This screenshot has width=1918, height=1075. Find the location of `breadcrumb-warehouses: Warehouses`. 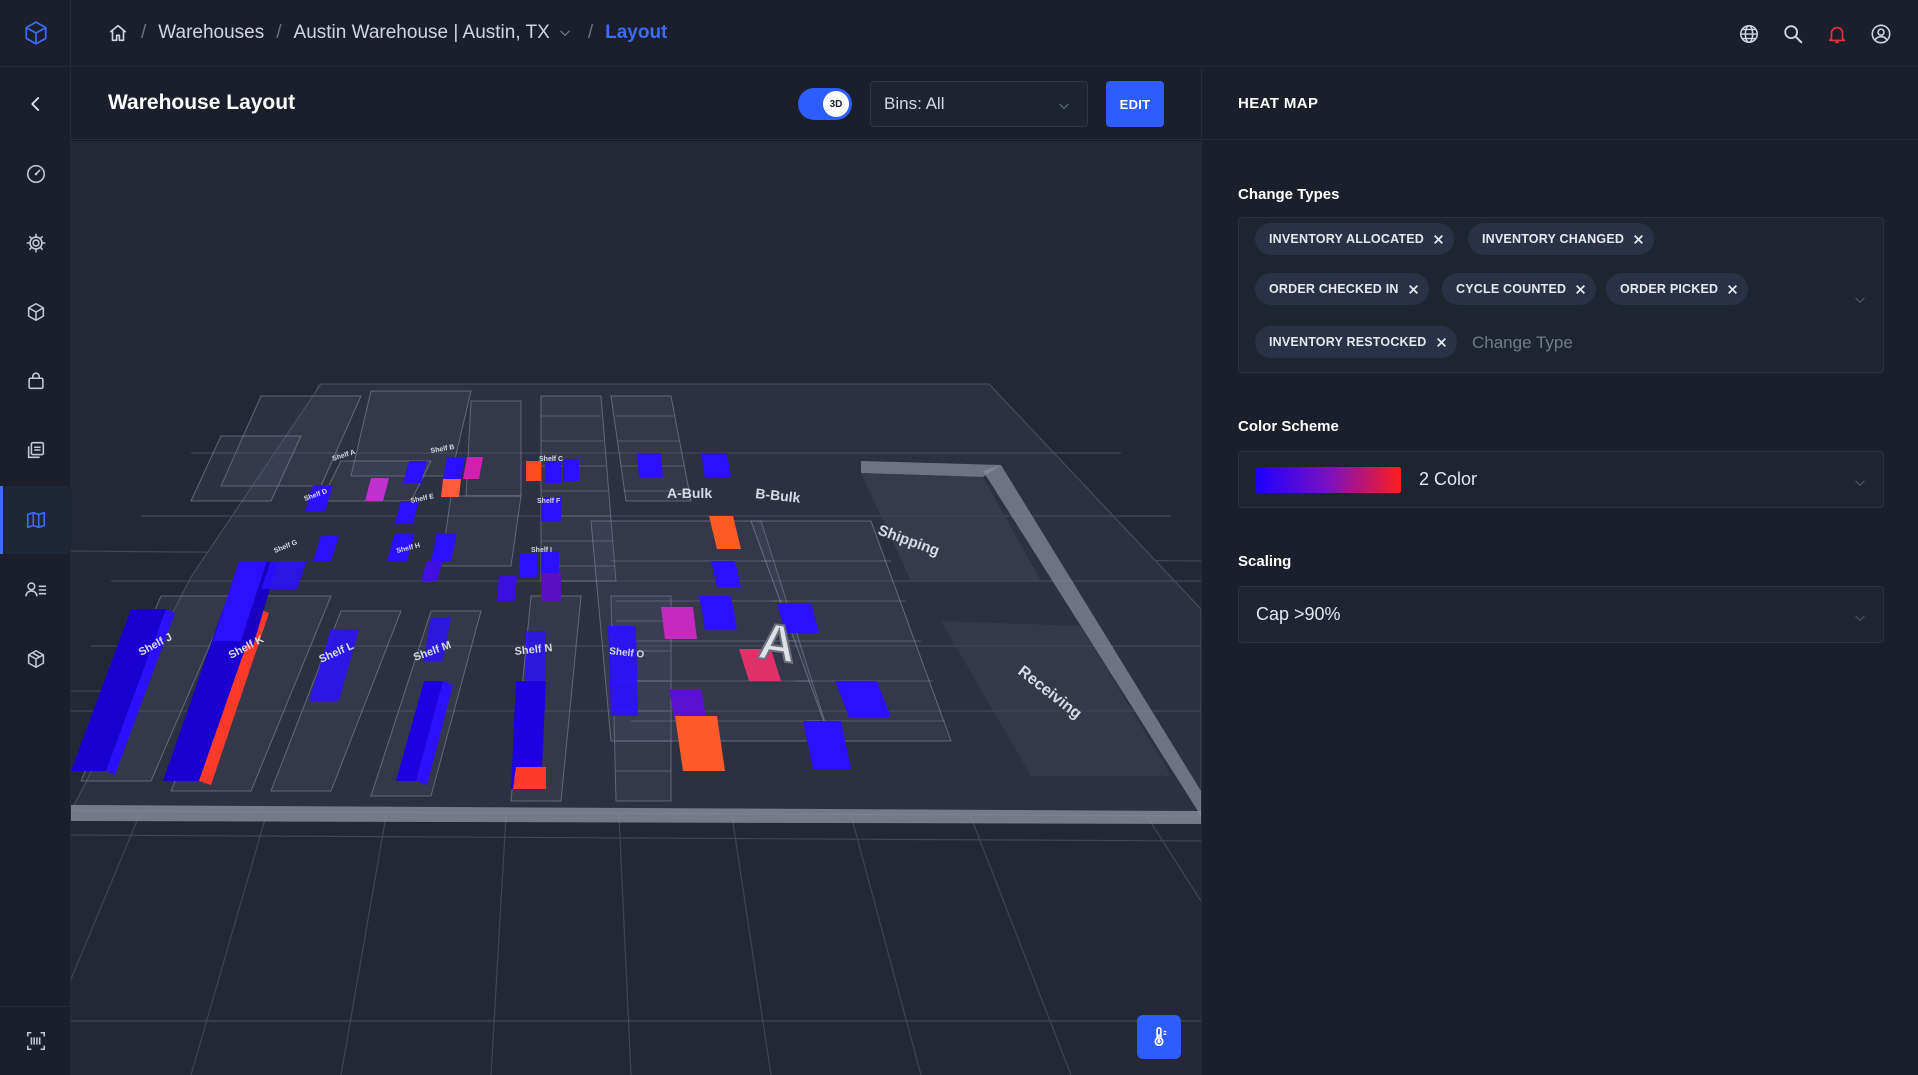

breadcrumb-warehouses: Warehouses is located at coordinates (211, 33).